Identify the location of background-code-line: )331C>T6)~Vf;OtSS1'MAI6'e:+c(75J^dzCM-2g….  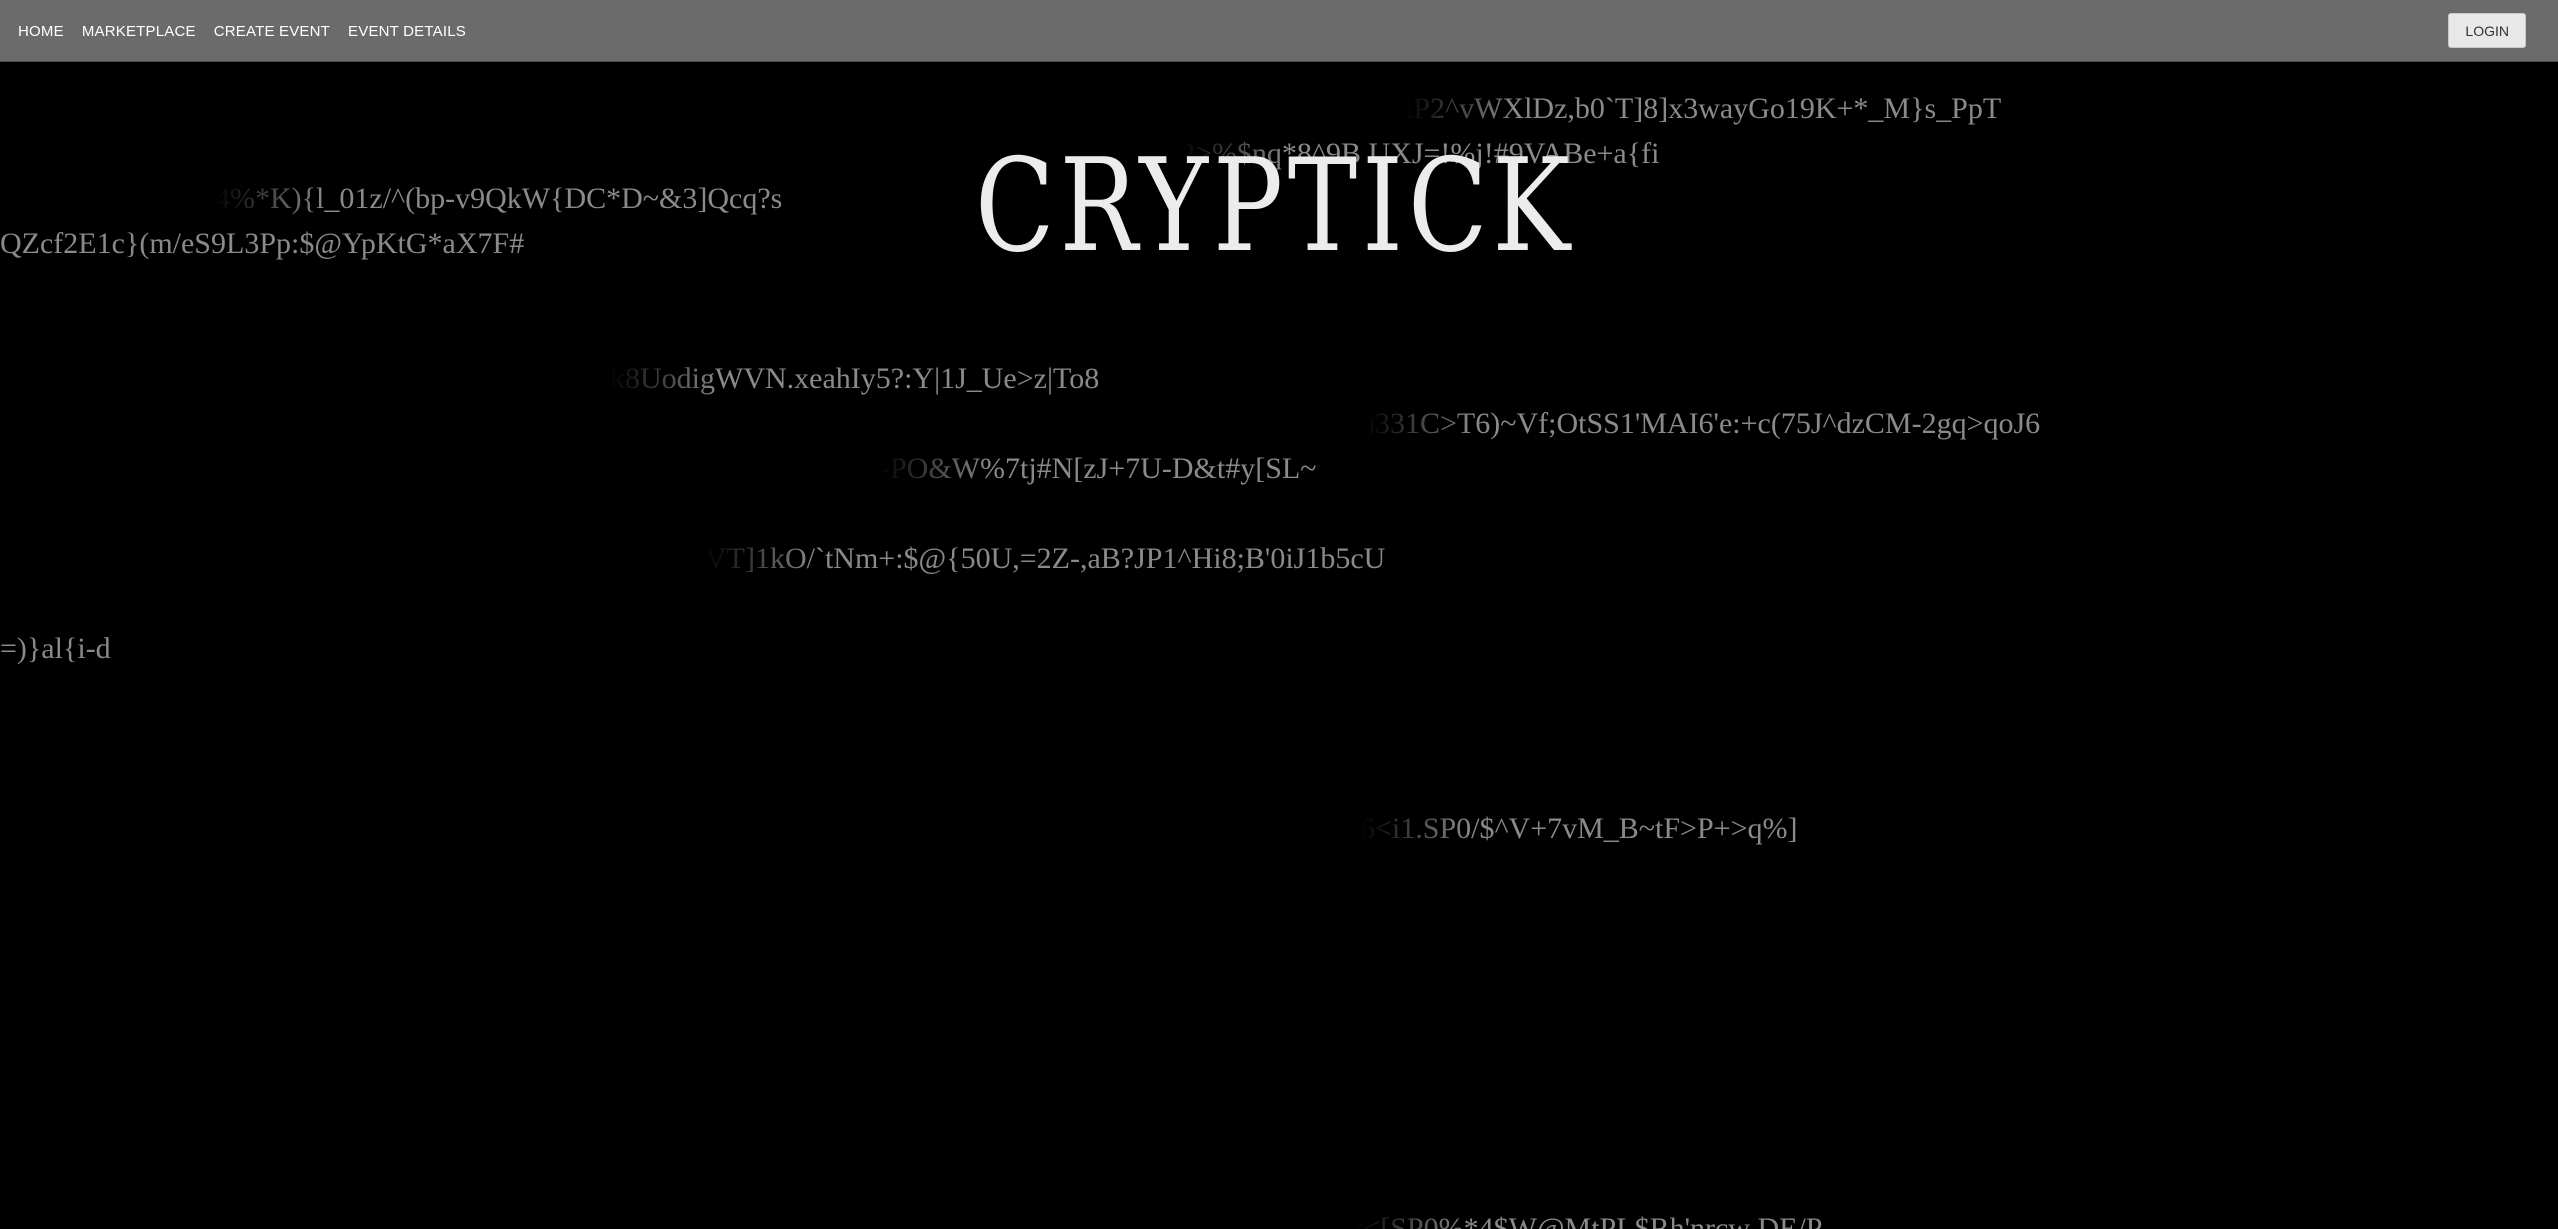
(1703, 423).